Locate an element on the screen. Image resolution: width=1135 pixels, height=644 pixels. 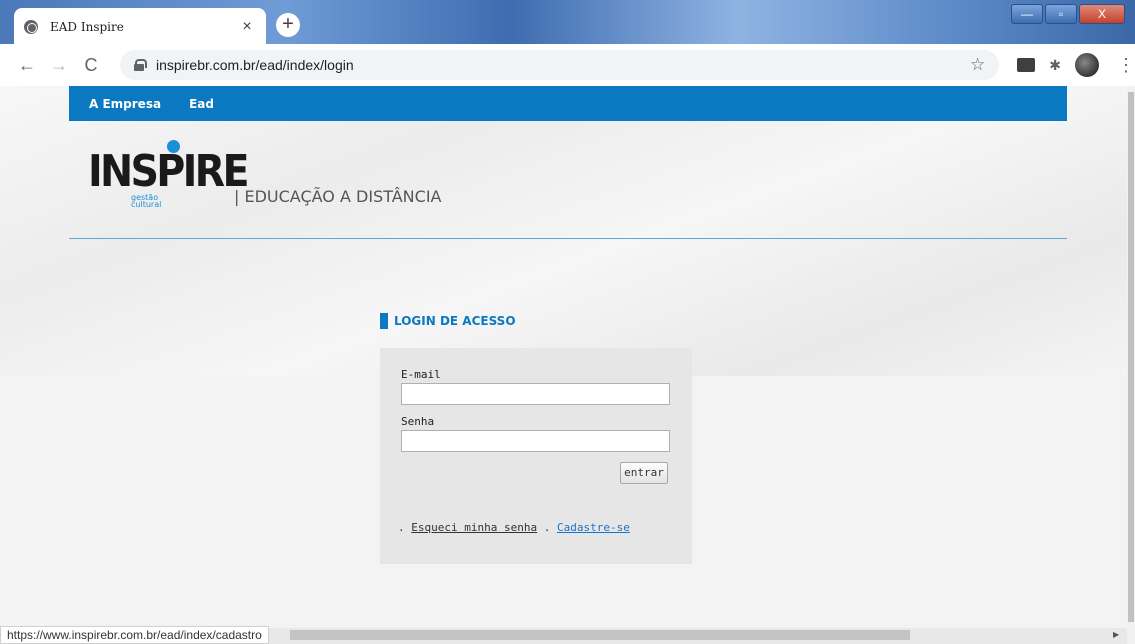
extensions-area: ✱ ⋮ is located at coordinates (1076, 65).